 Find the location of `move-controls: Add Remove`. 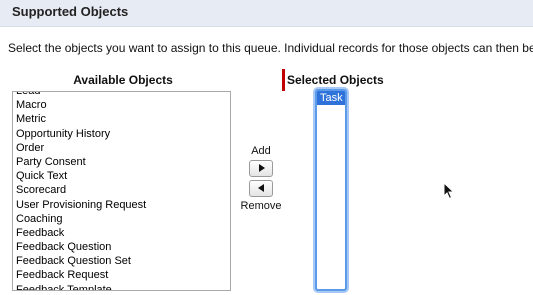

move-controls: Add Remove is located at coordinates (261, 178).